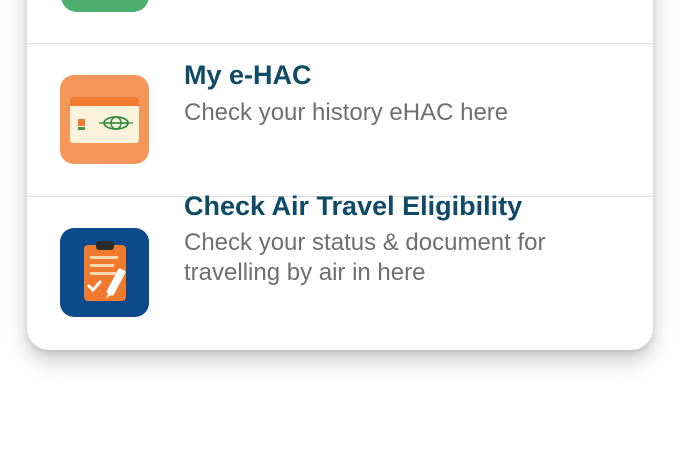  I want to click on previous-item-icon, so click(105, 6).